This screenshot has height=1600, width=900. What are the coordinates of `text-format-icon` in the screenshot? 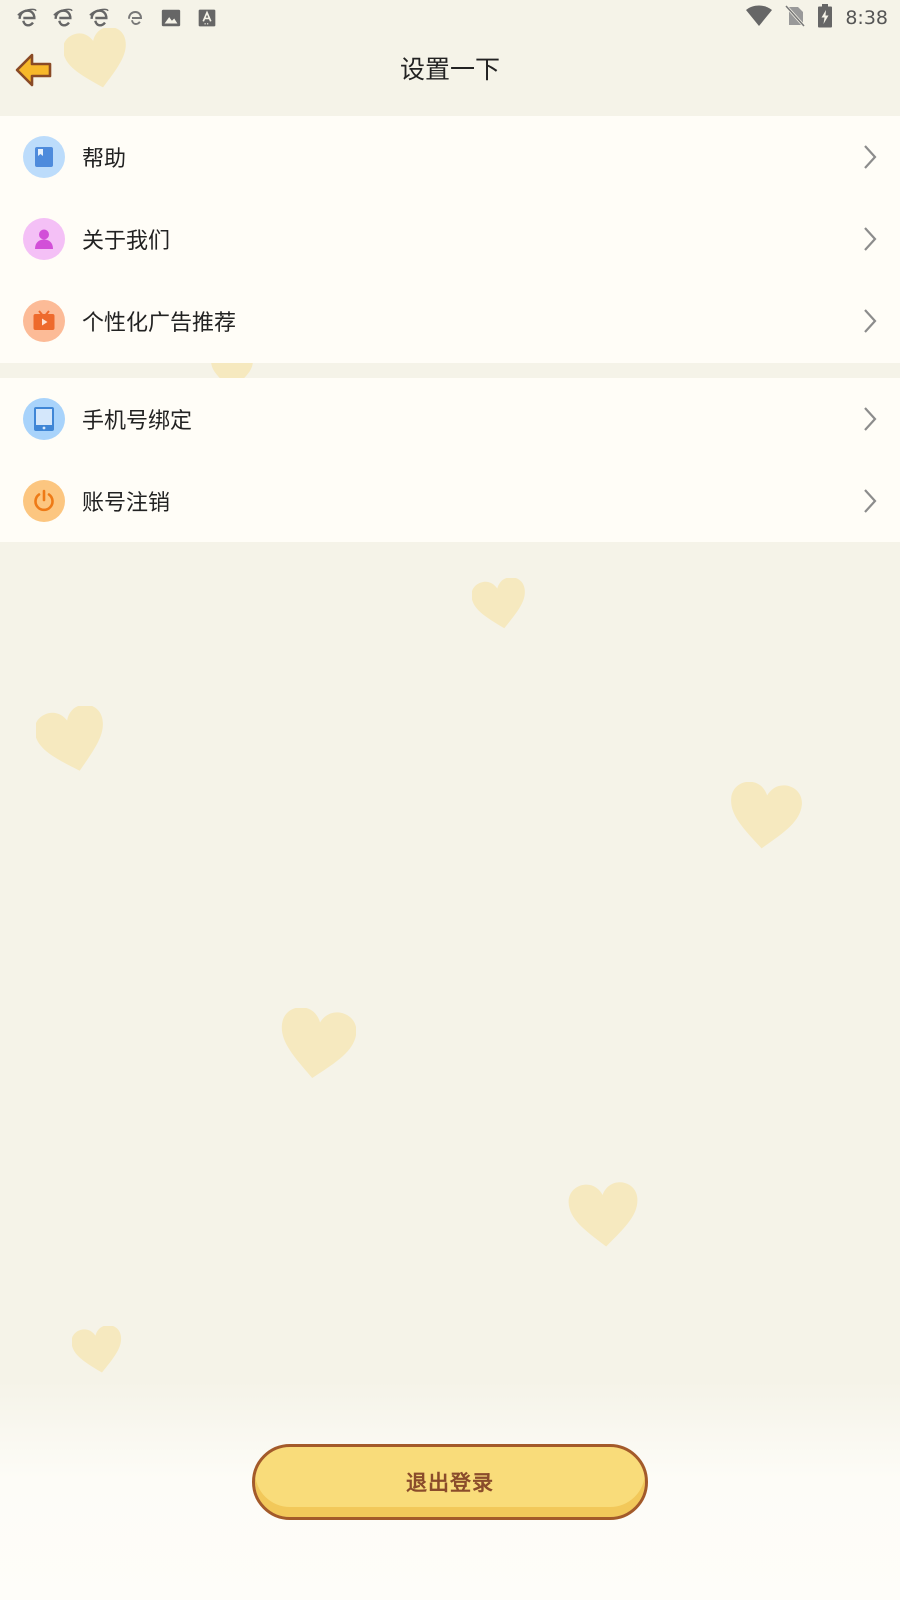 It's located at (207, 18).